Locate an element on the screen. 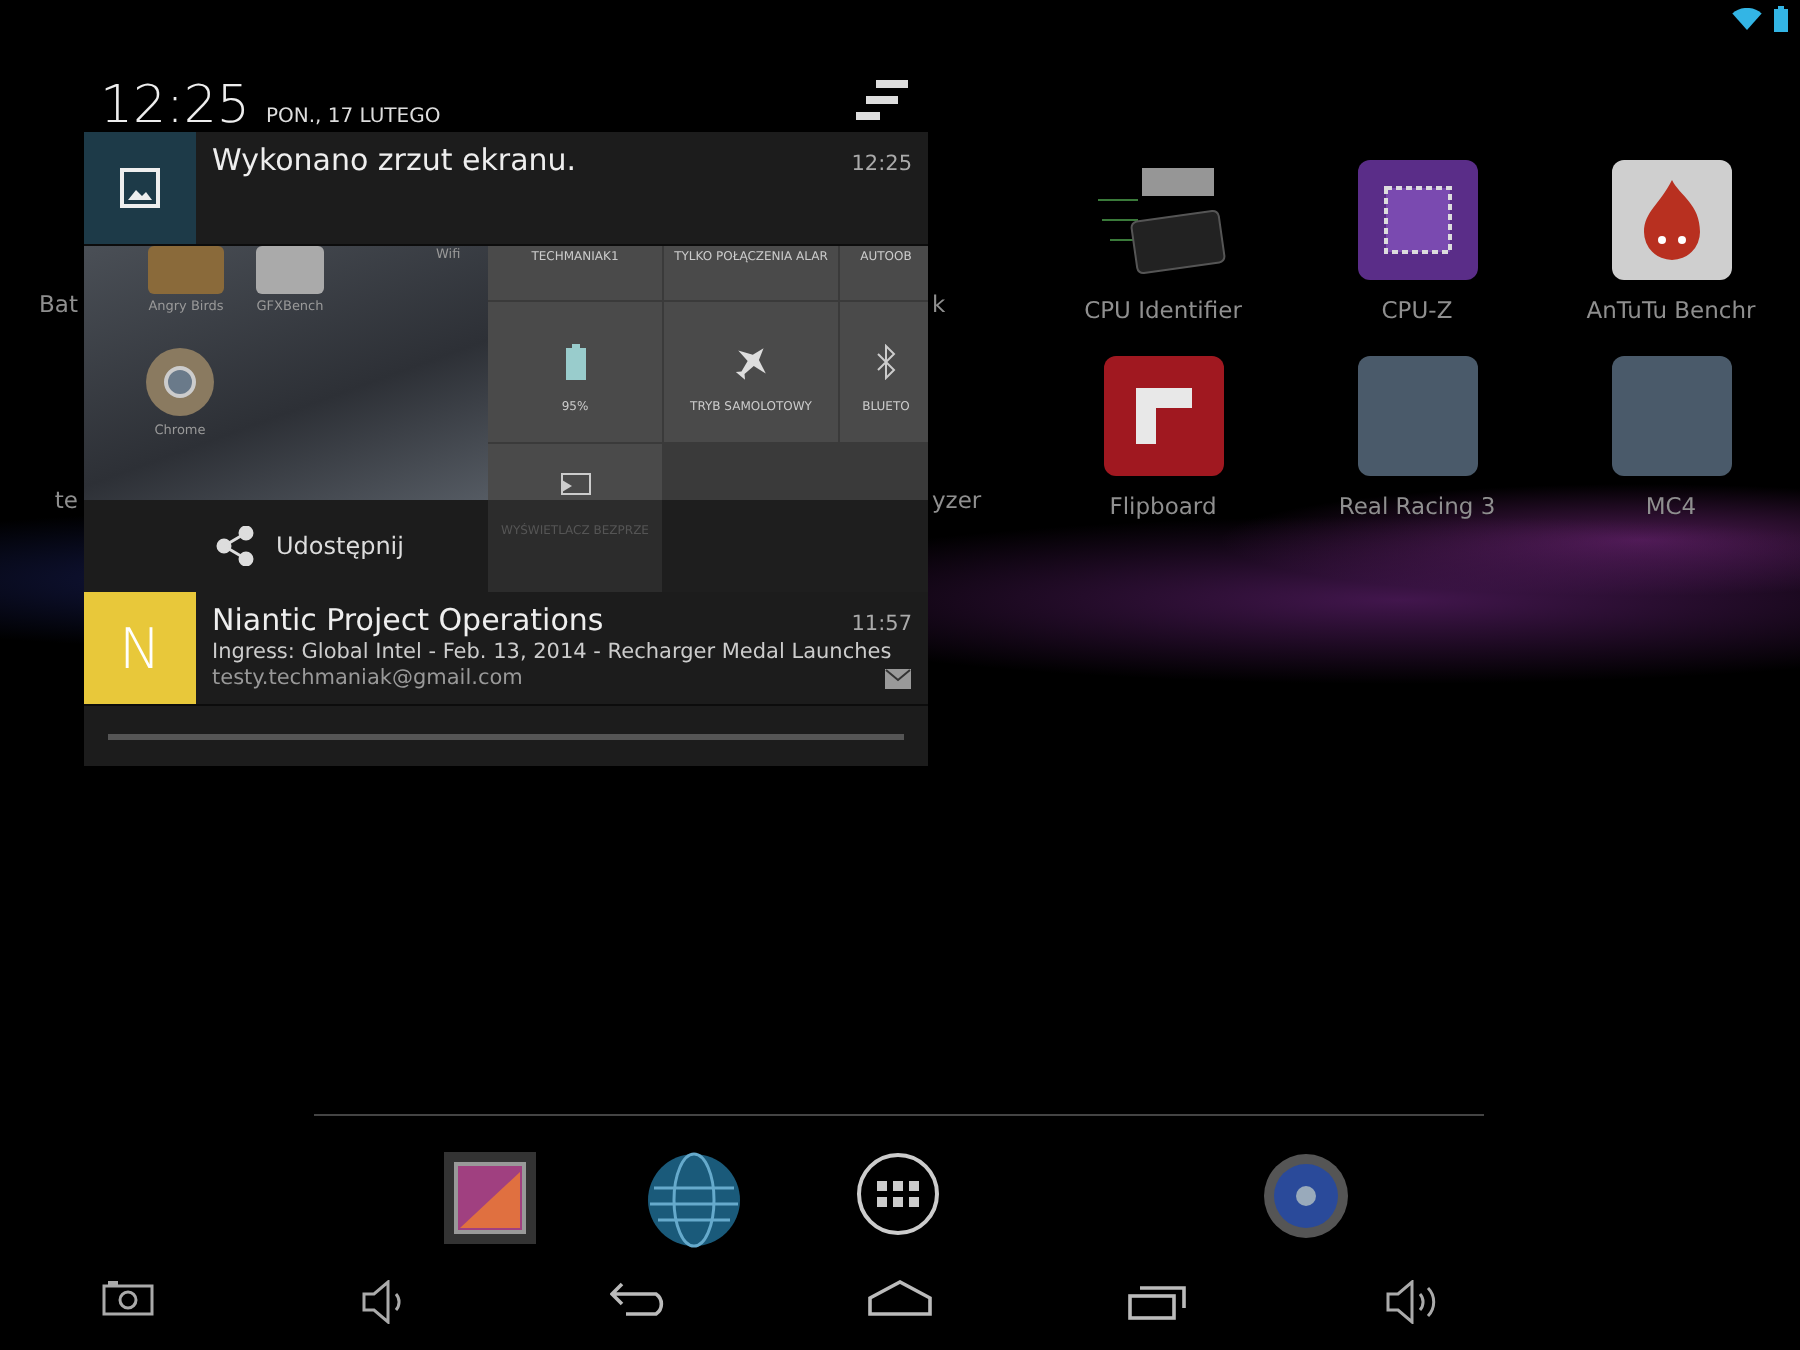  apps-grid-icon is located at coordinates (898, 1194).